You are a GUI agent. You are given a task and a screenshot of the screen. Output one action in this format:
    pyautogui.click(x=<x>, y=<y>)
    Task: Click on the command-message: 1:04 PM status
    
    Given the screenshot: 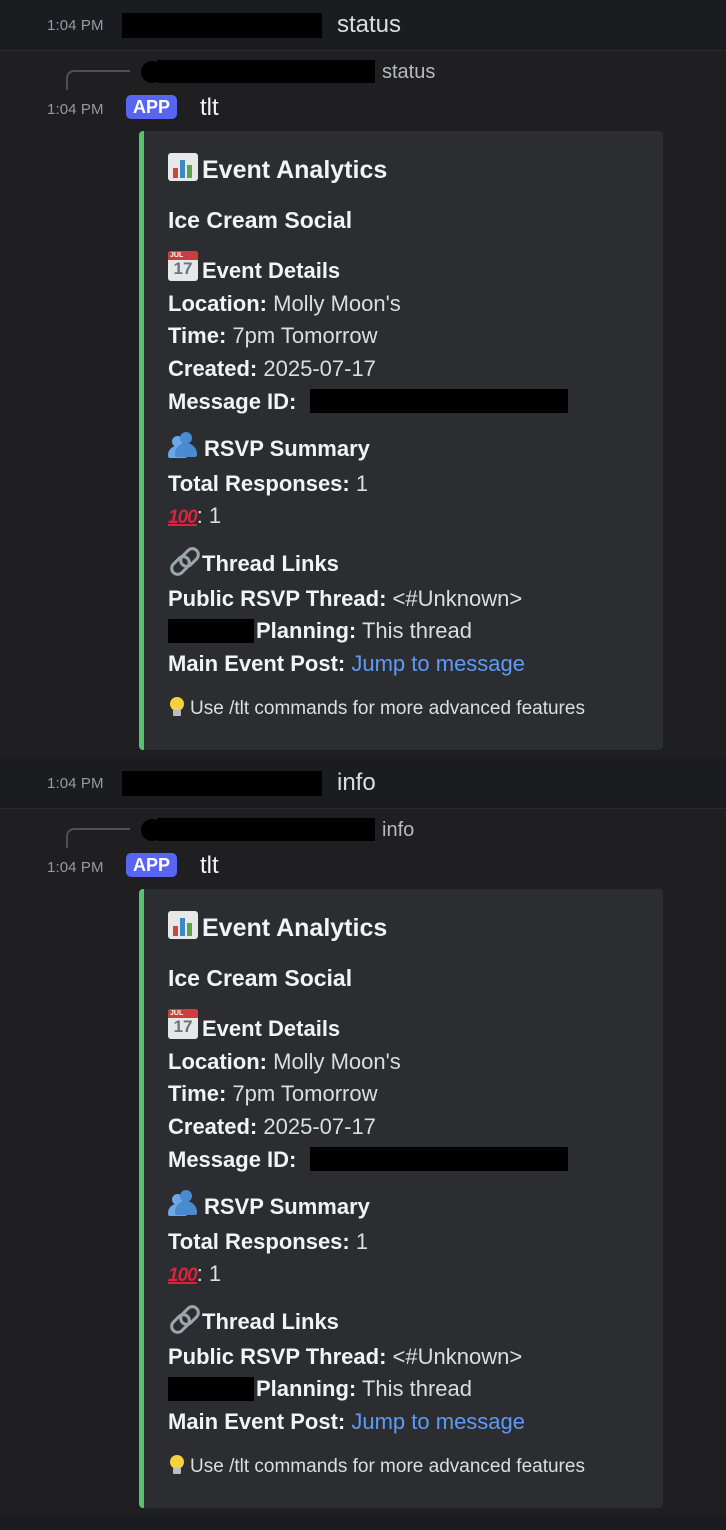 What is the action you would take?
    pyautogui.click(x=363, y=25)
    